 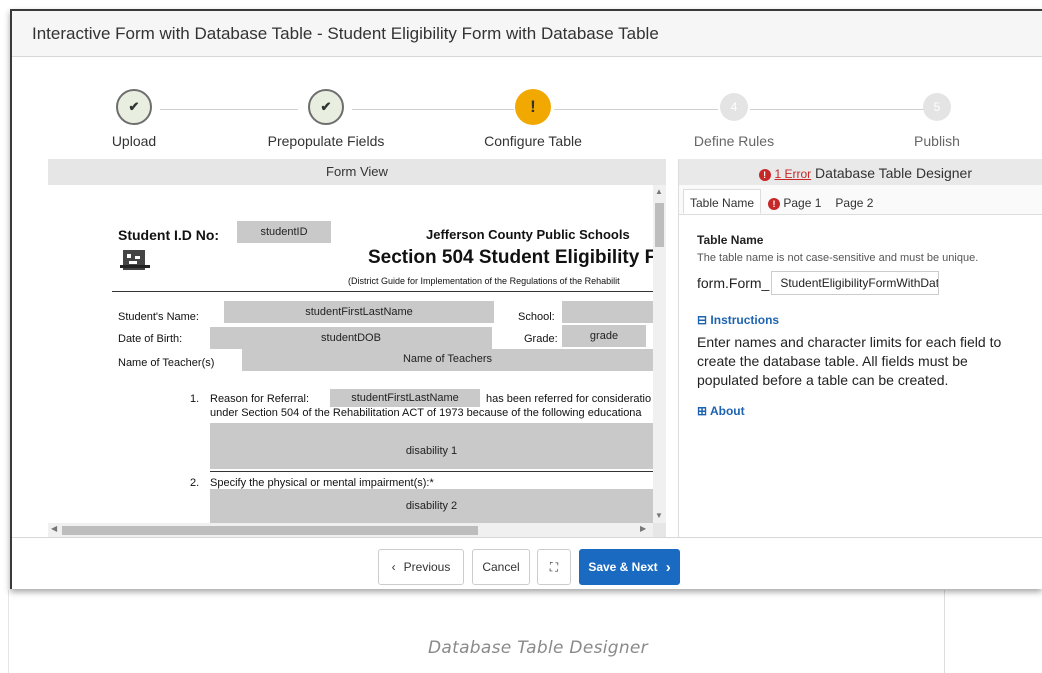 I want to click on chevron-left-icon: ‹, so click(x=393, y=567).